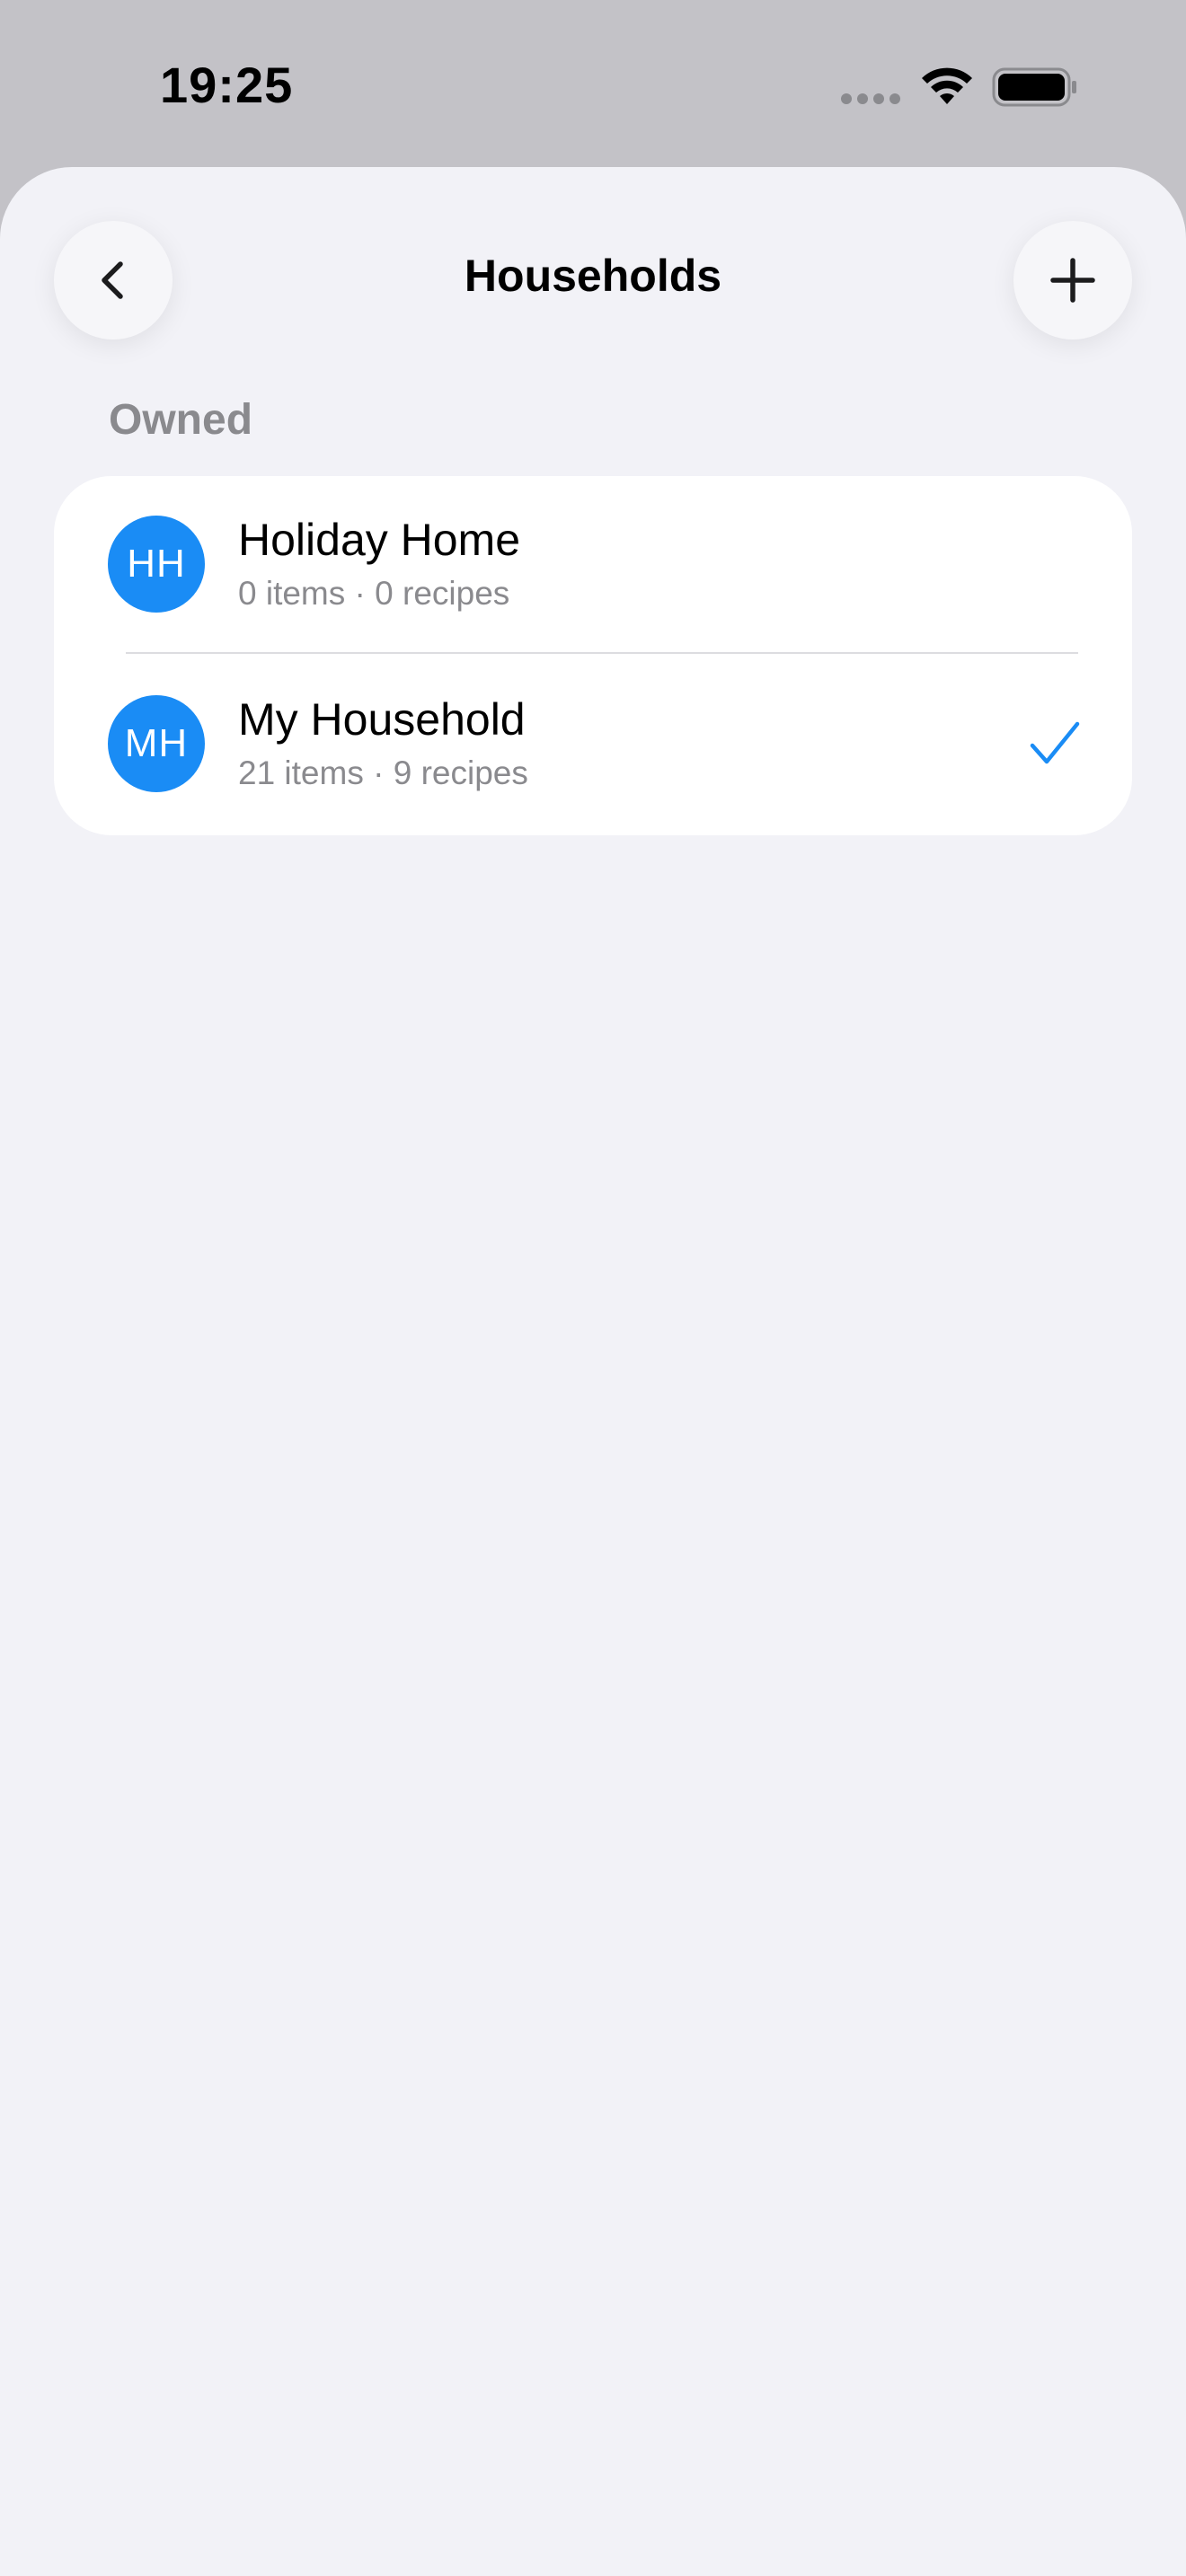 This screenshot has width=1186, height=2576. I want to click on page-title: Households, so click(593, 276).